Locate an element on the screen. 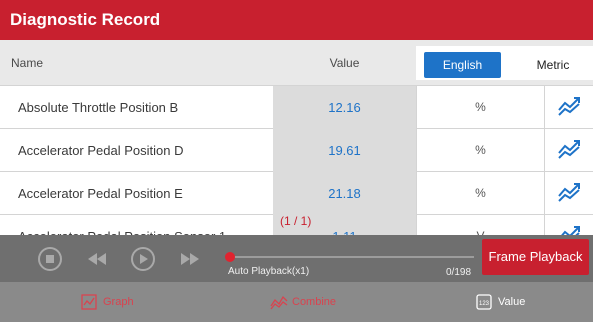  row-value: 21.18 is located at coordinates (344, 193).